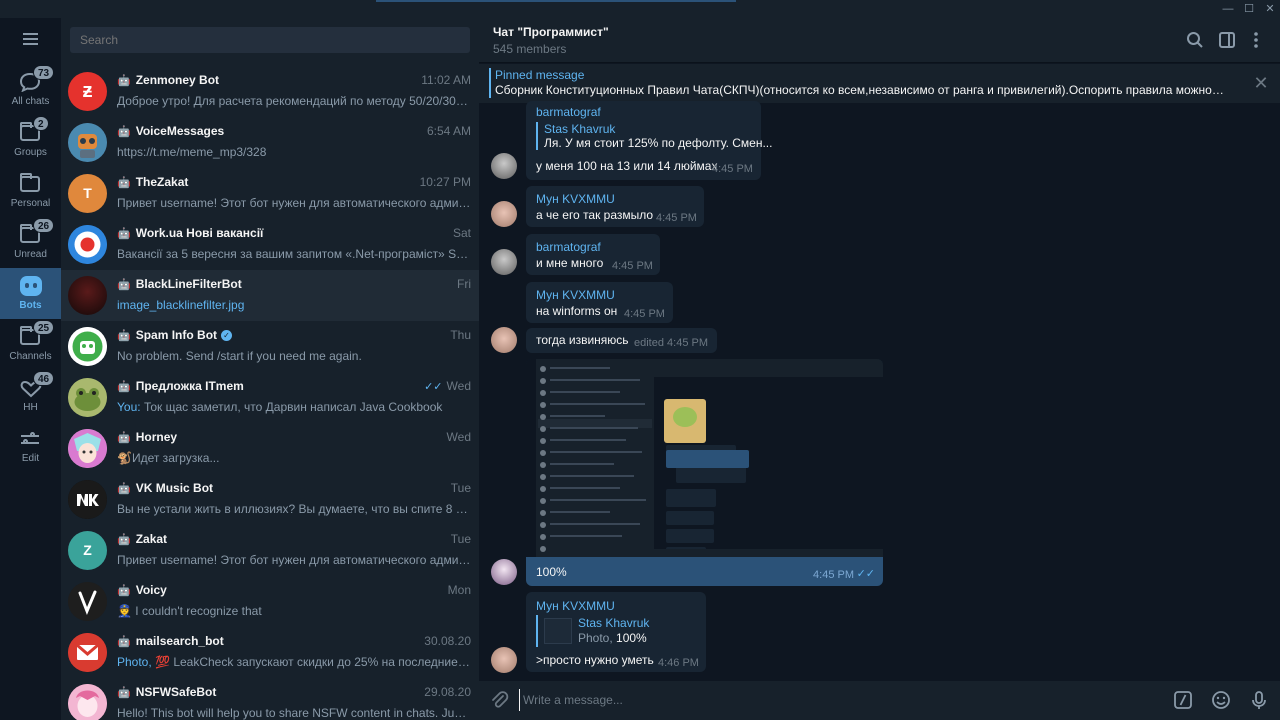 The width and height of the screenshot is (1280, 720). I want to click on folder-label: Channels, so click(30, 356).